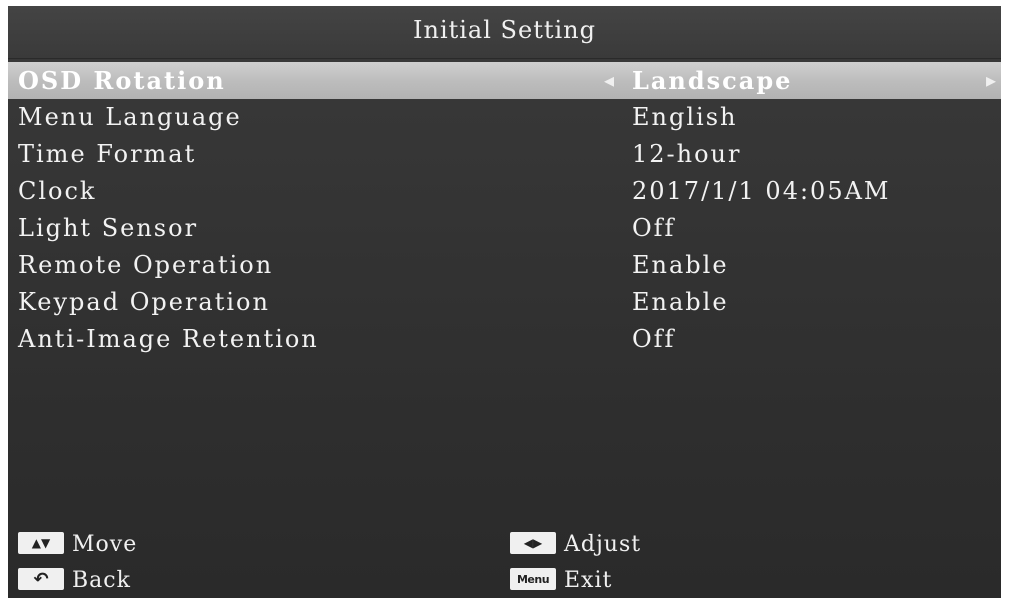 The height and width of the screenshot is (602, 1009). Describe the element at coordinates (504, 228) in the screenshot. I see `menu-item-light-sensor: Light Sensor Off` at that location.